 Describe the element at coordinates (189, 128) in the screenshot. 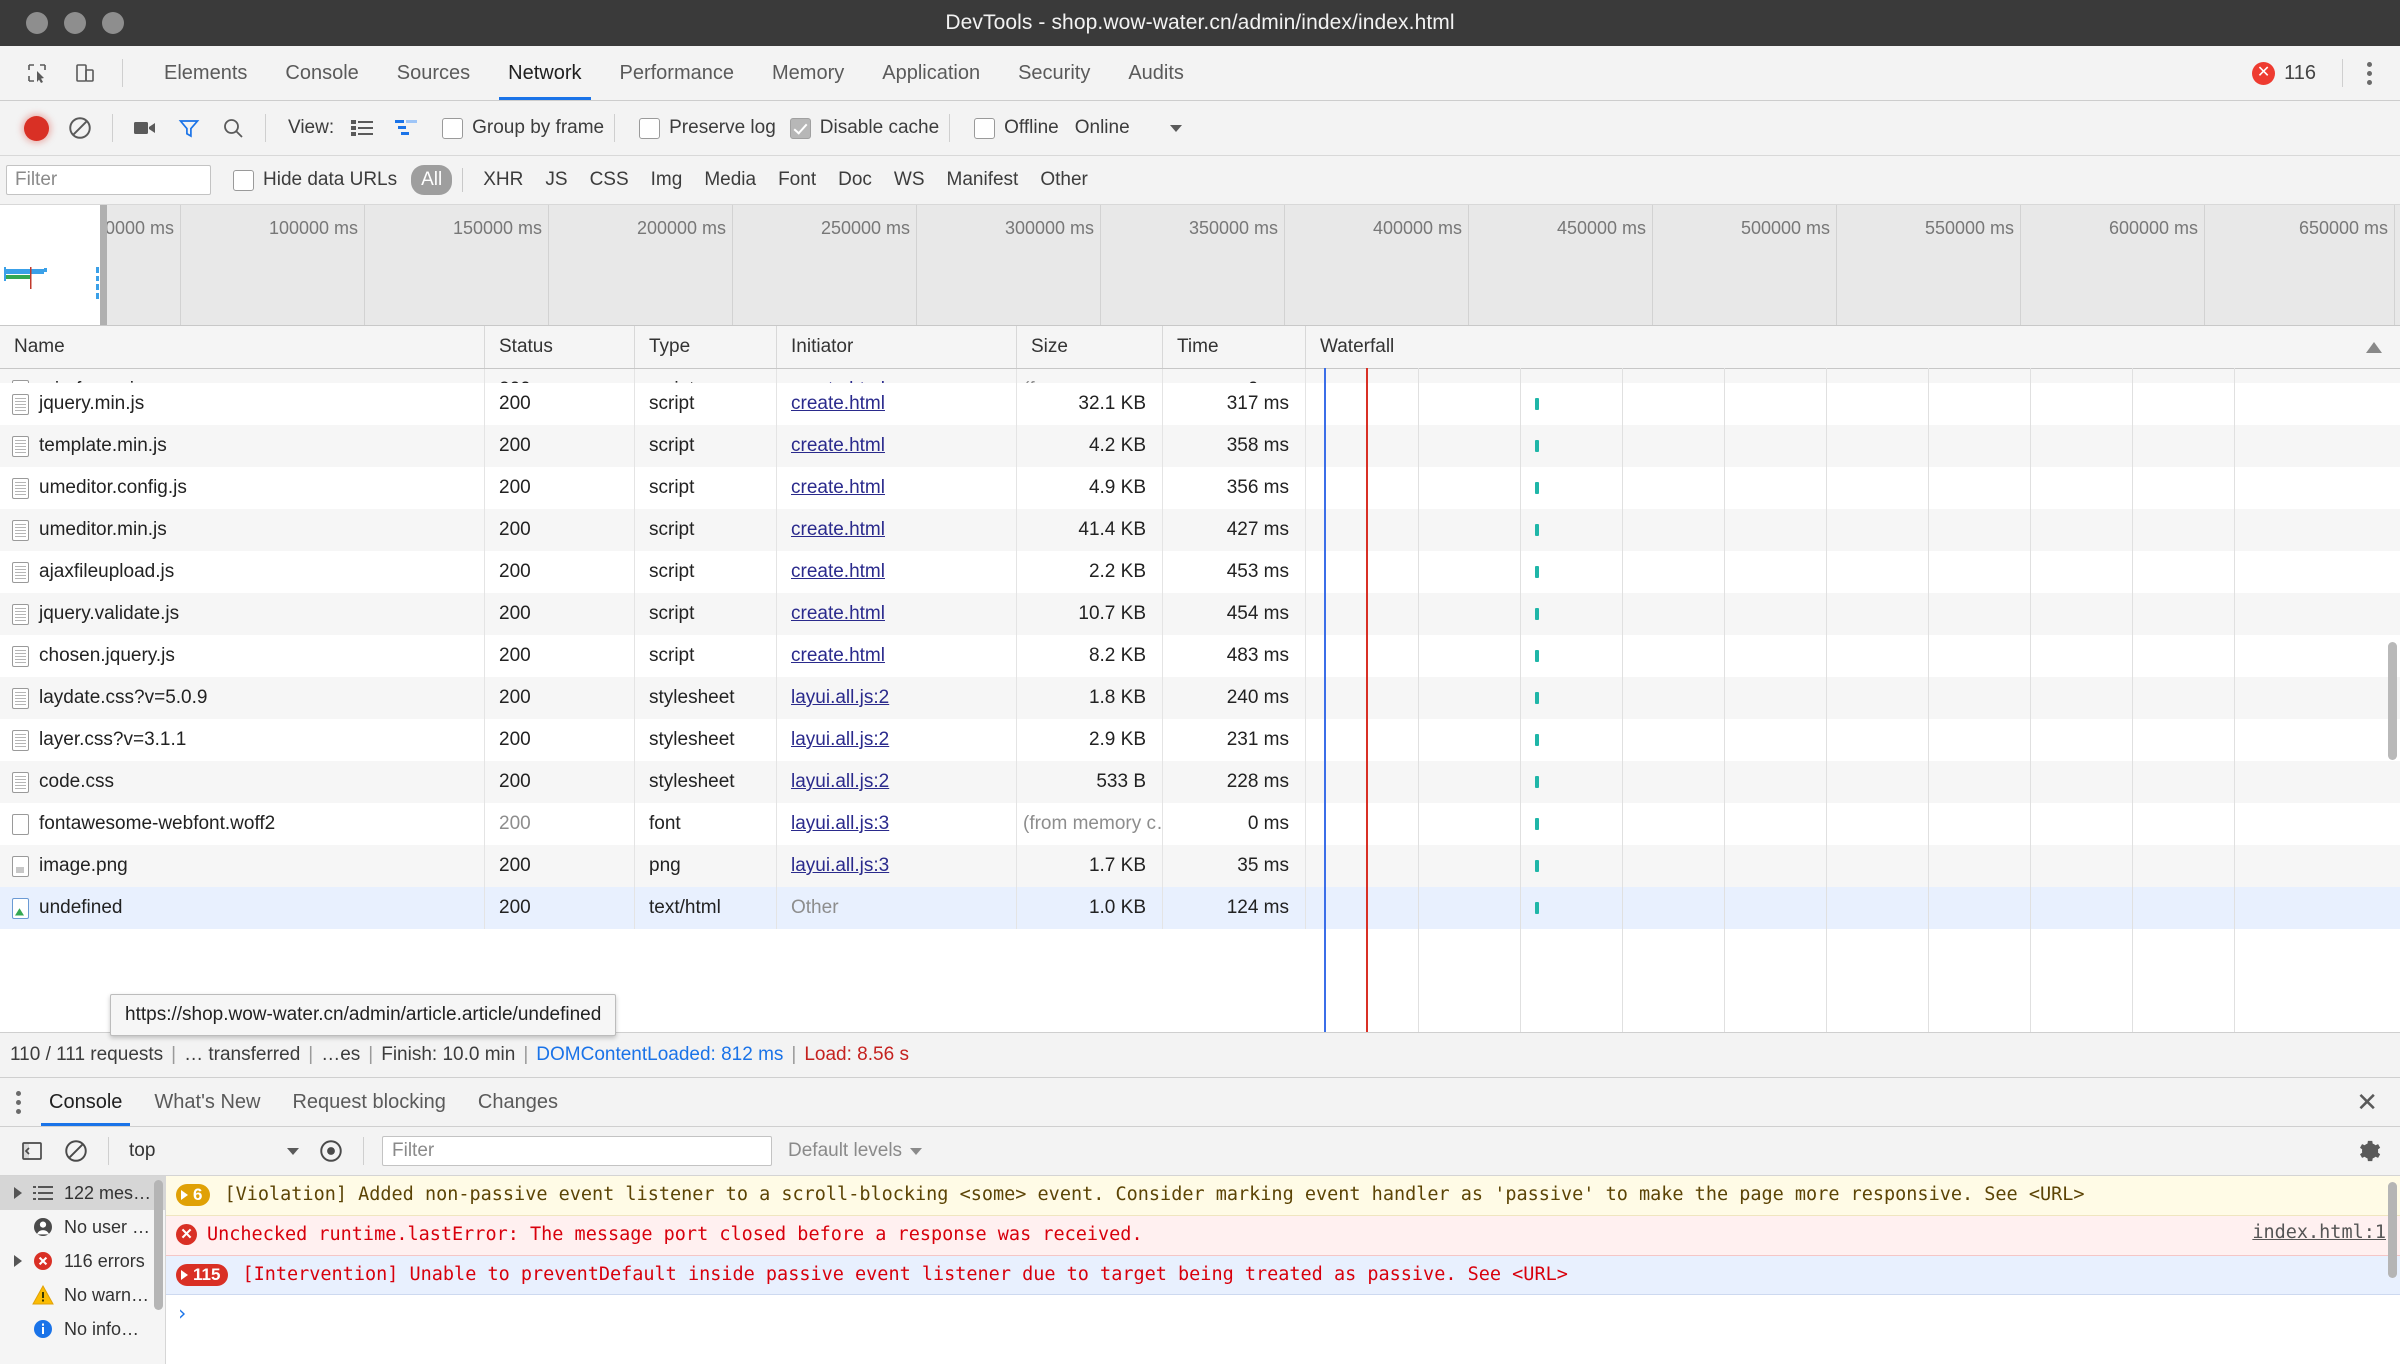

I see `filter-icon` at that location.